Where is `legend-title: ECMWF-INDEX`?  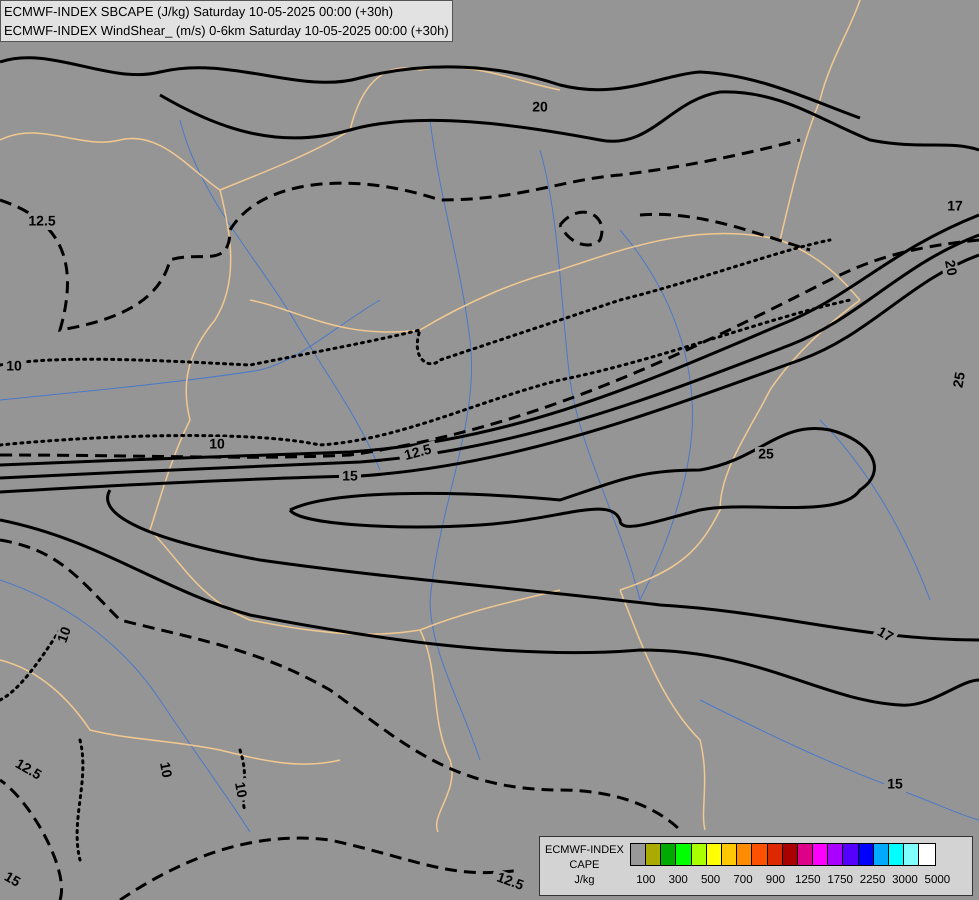 legend-title: ECMWF-INDEX is located at coordinates (584, 850).